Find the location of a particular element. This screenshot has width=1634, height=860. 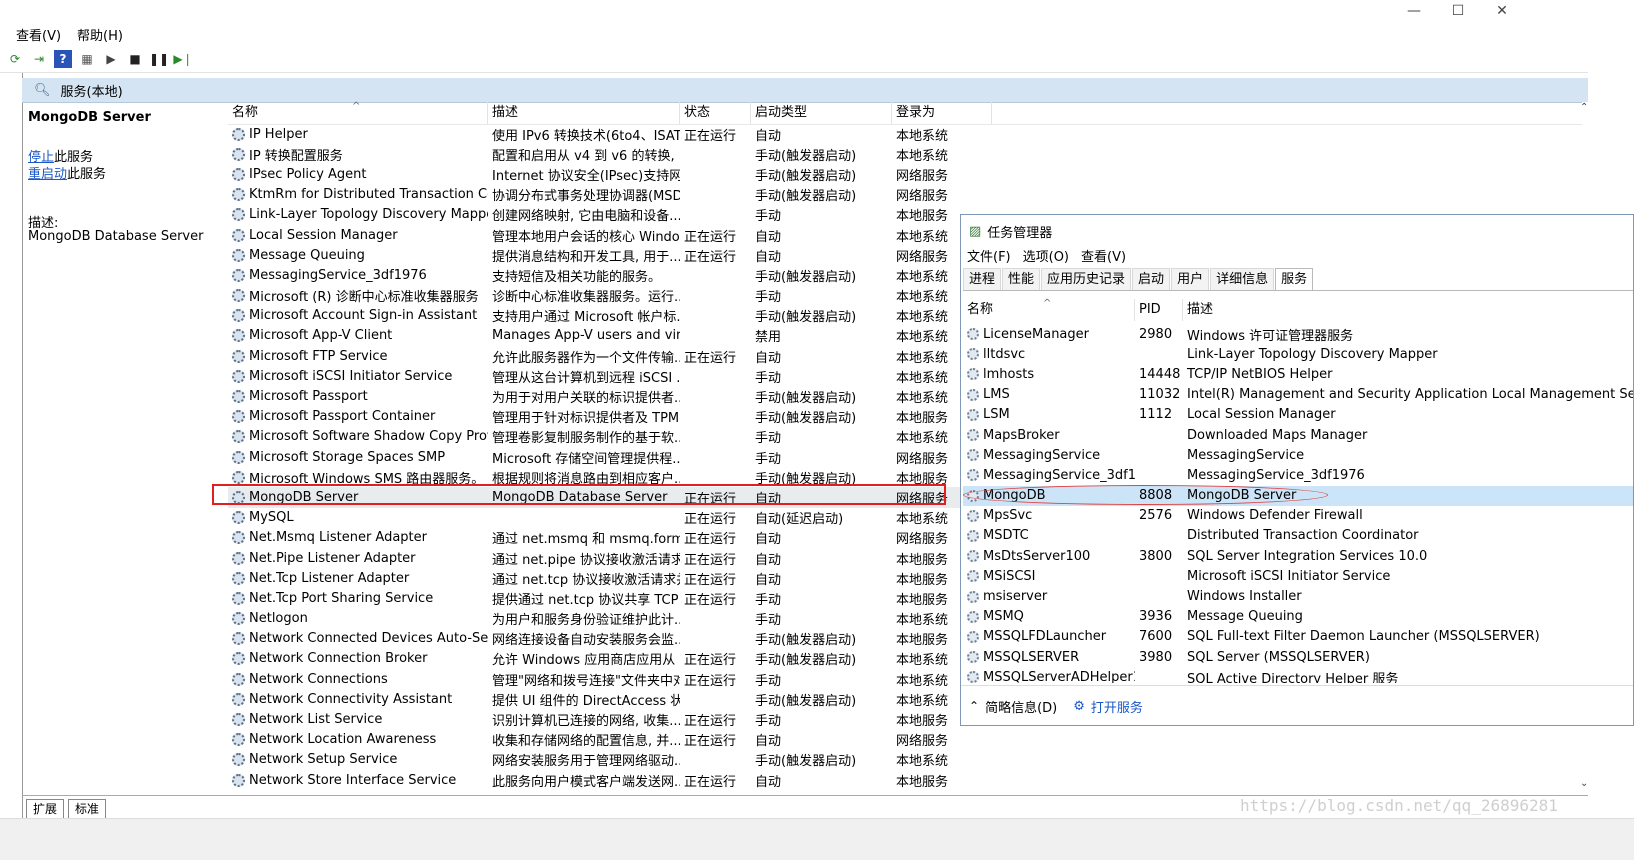

pause-service-icon: ❚❚ is located at coordinates (159, 59).